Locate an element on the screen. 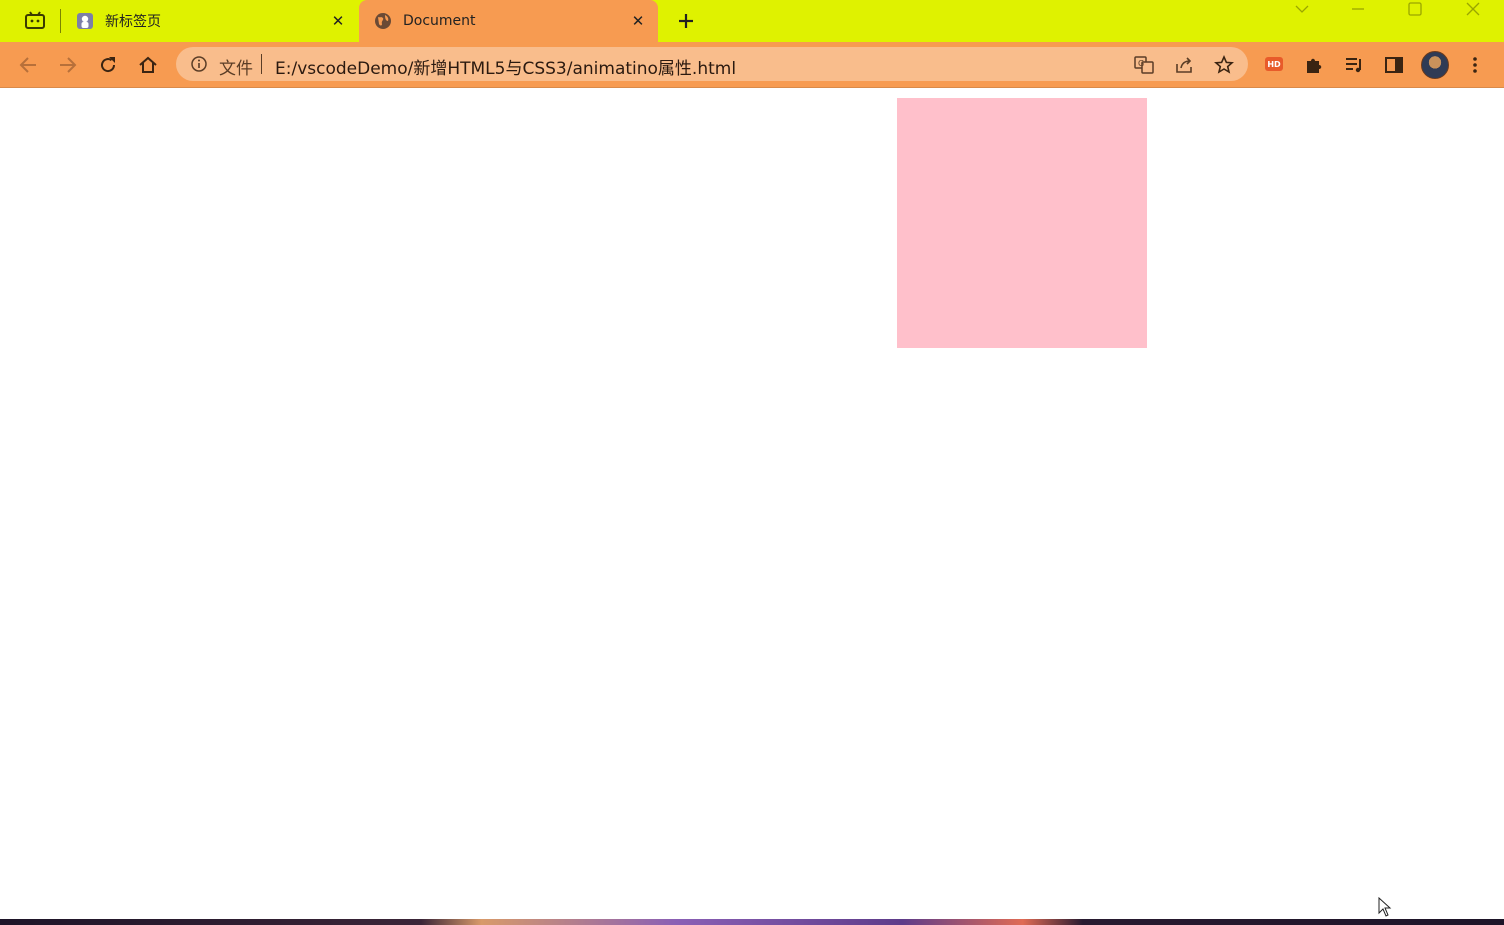 This screenshot has width=1504, height=925. info-icon is located at coordinates (199, 64).